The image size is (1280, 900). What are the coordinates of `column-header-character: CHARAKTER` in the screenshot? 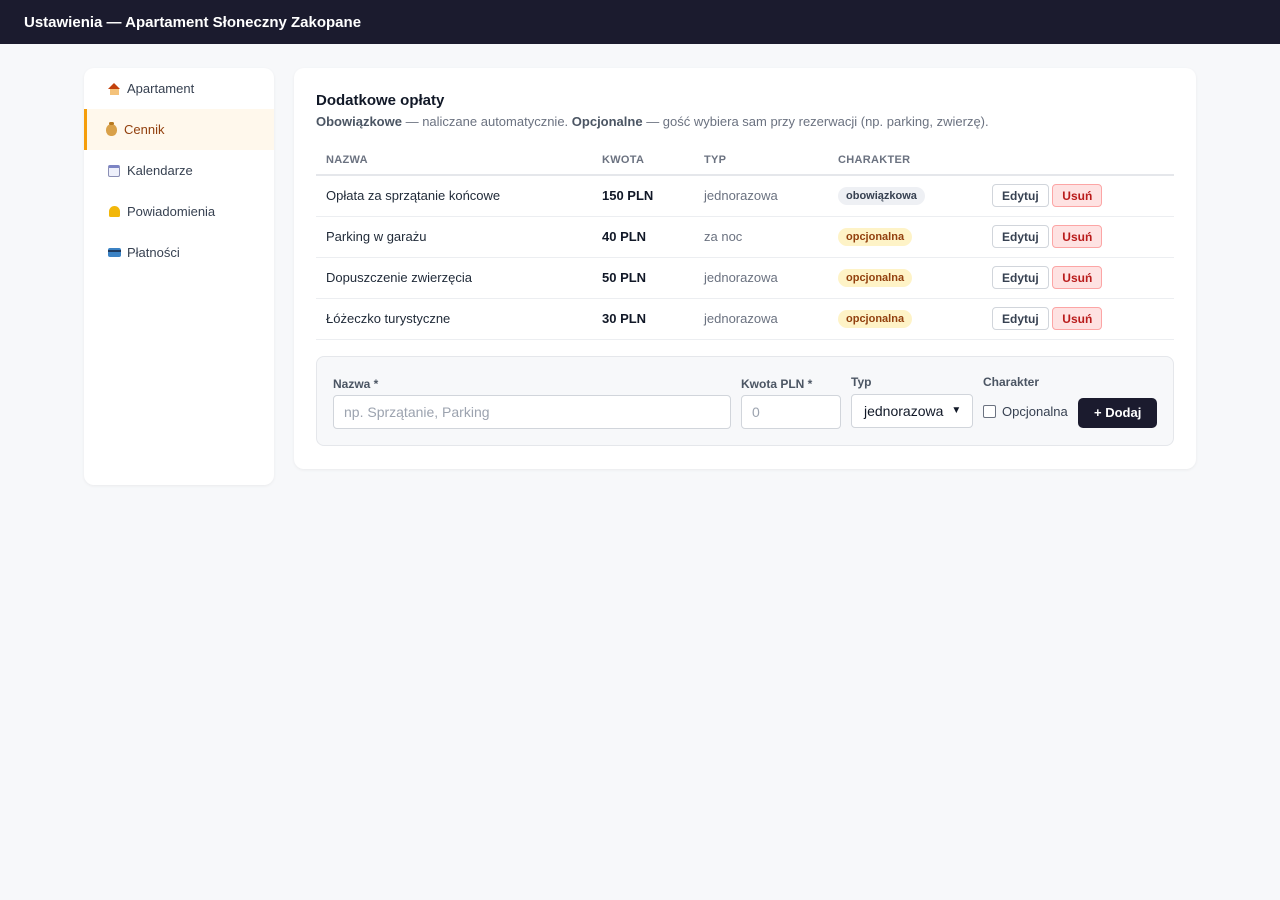 It's located at (905, 160).